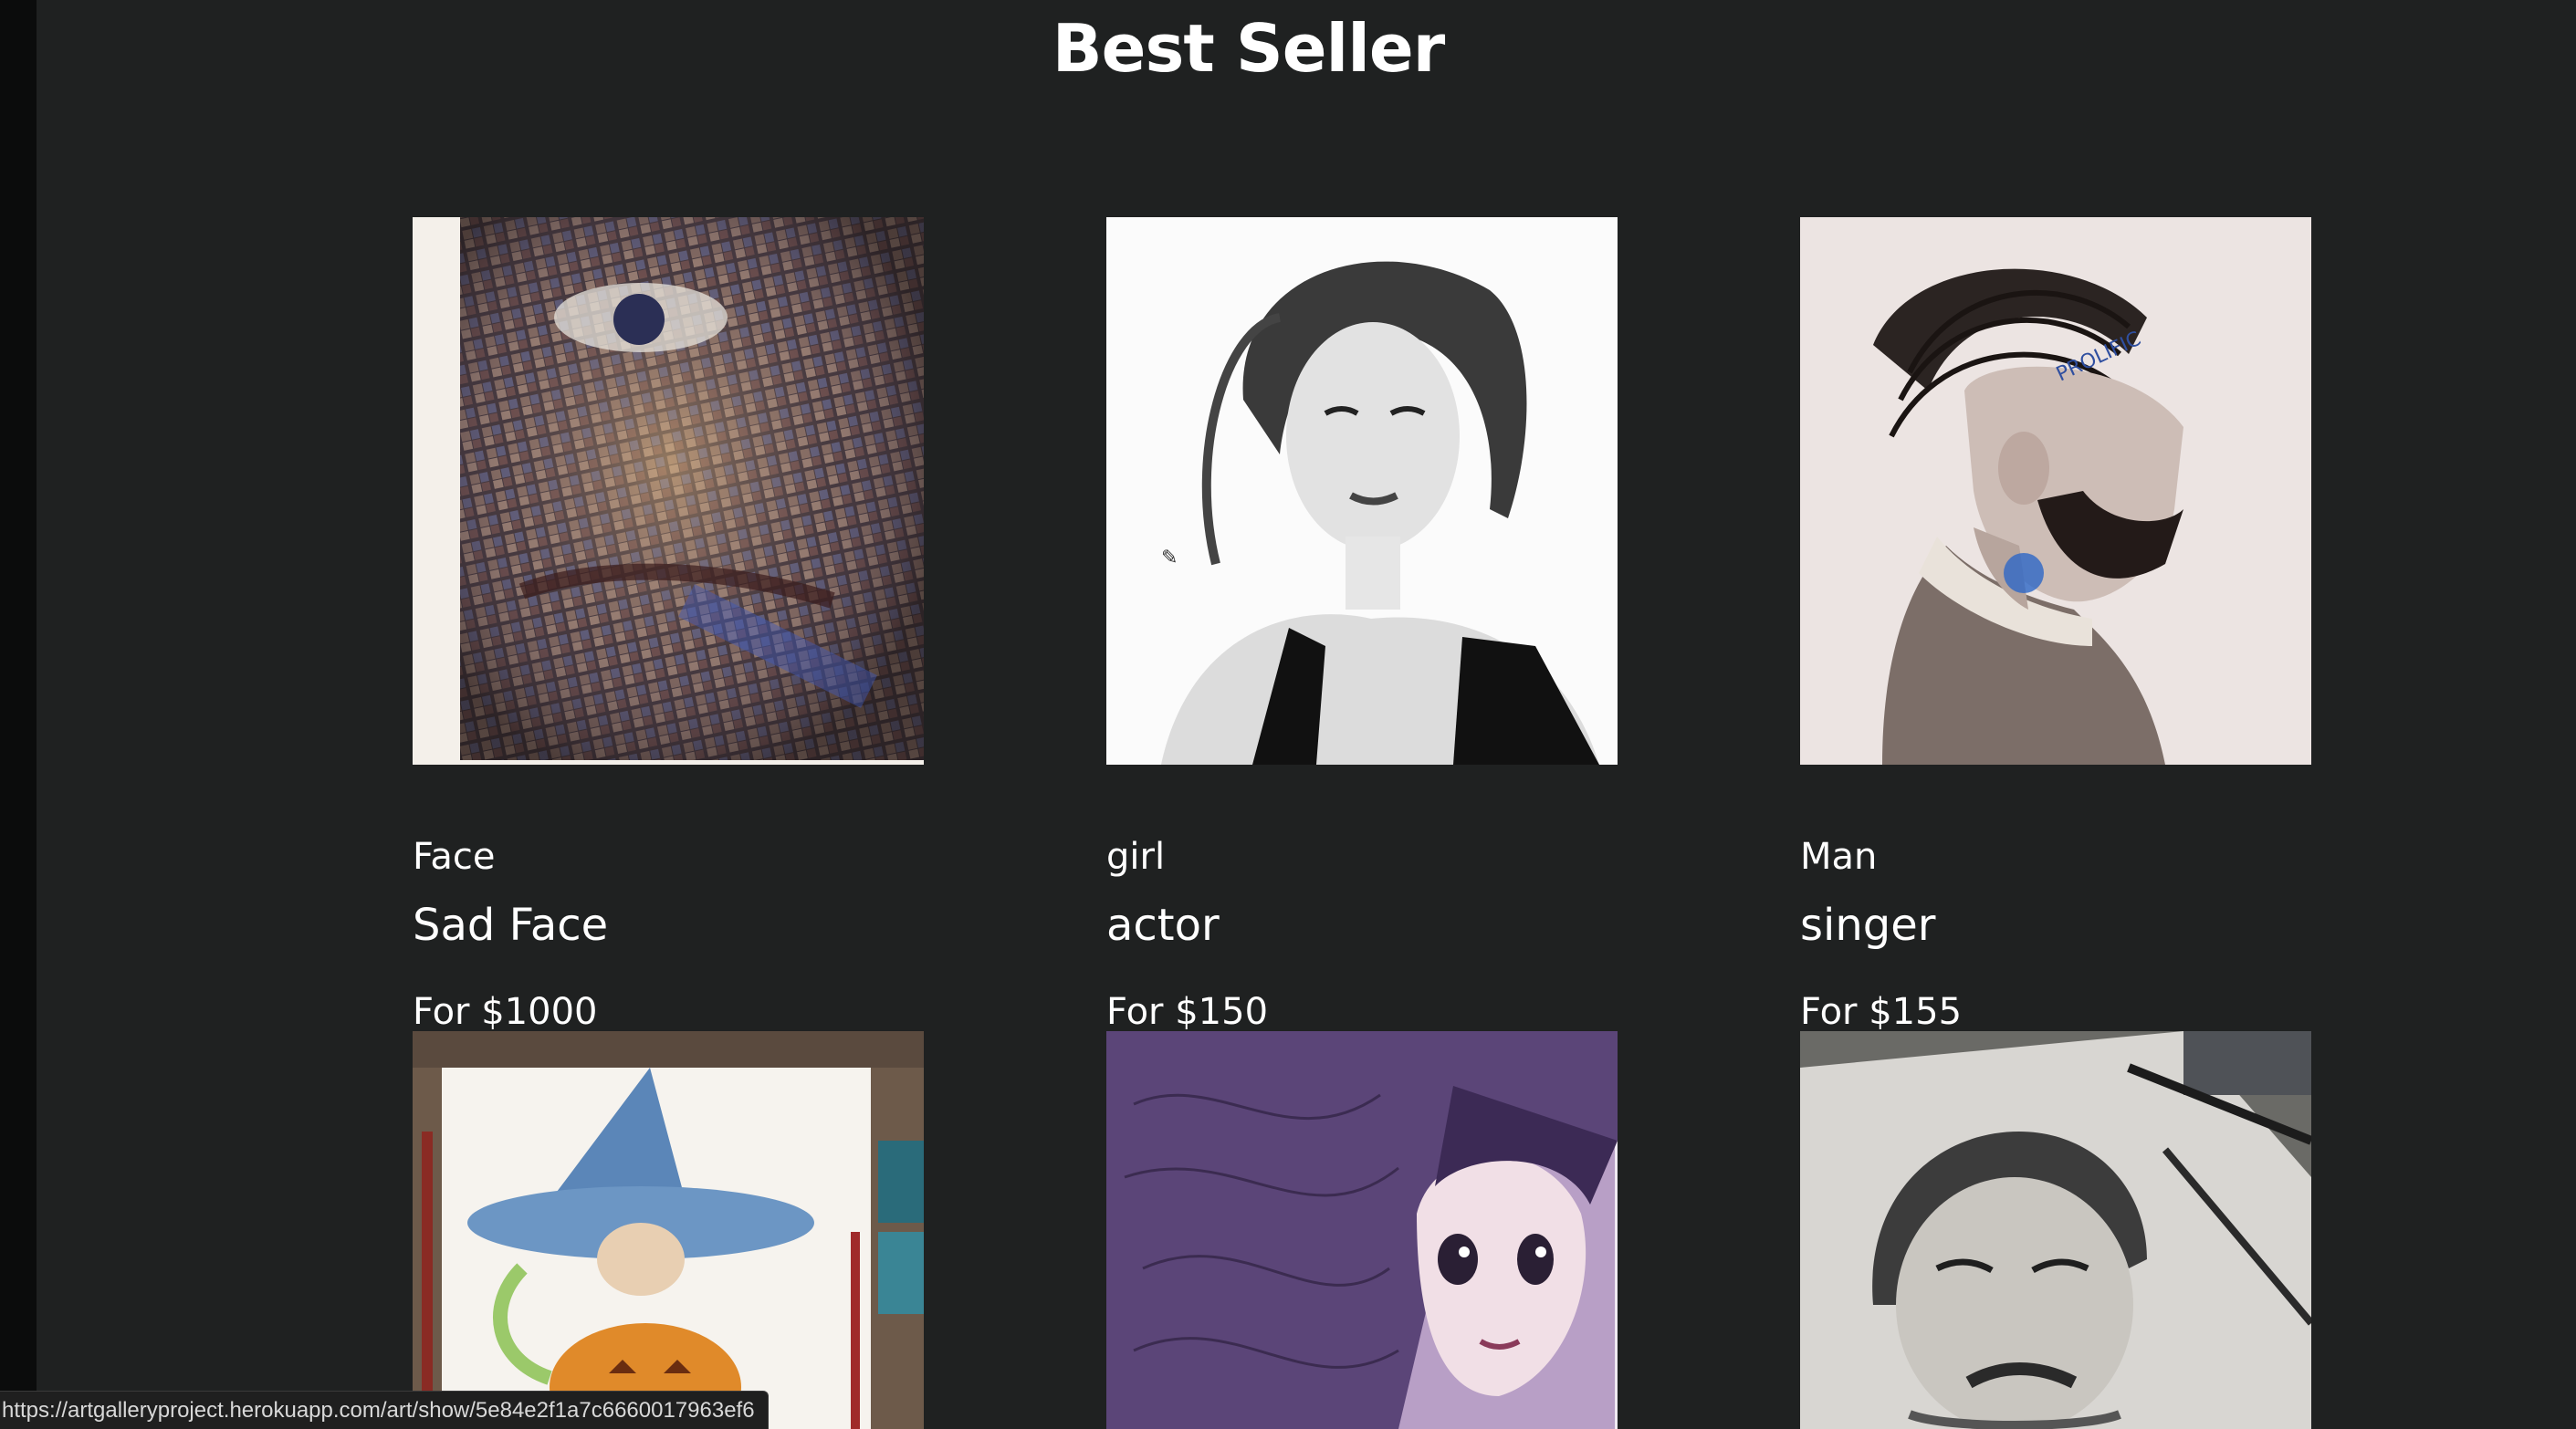  I want to click on artwork-category: Face, so click(454, 857).